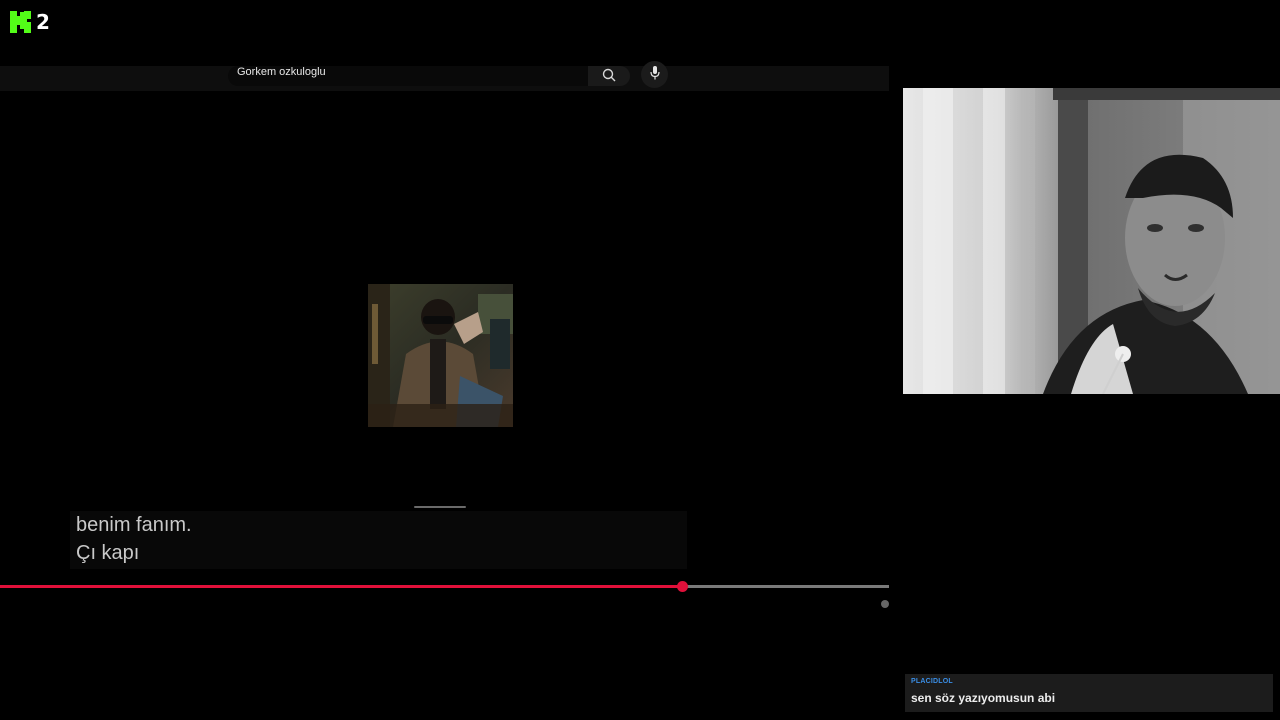  Describe the element at coordinates (341, 586) in the screenshot. I see `progress-played` at that location.